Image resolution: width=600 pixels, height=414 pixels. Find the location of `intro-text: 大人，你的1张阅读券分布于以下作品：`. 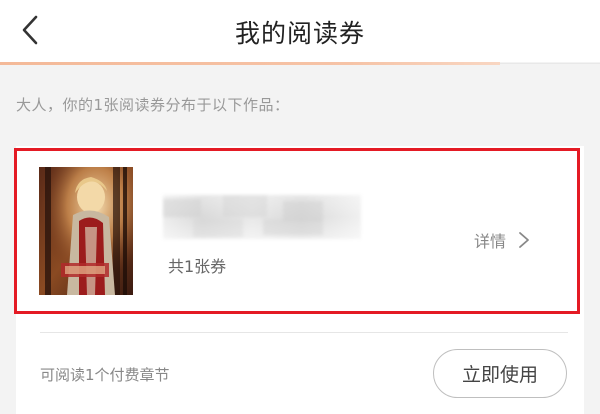

intro-text: 大人，你的1张阅读券分布于以下作品： is located at coordinates (153, 105).